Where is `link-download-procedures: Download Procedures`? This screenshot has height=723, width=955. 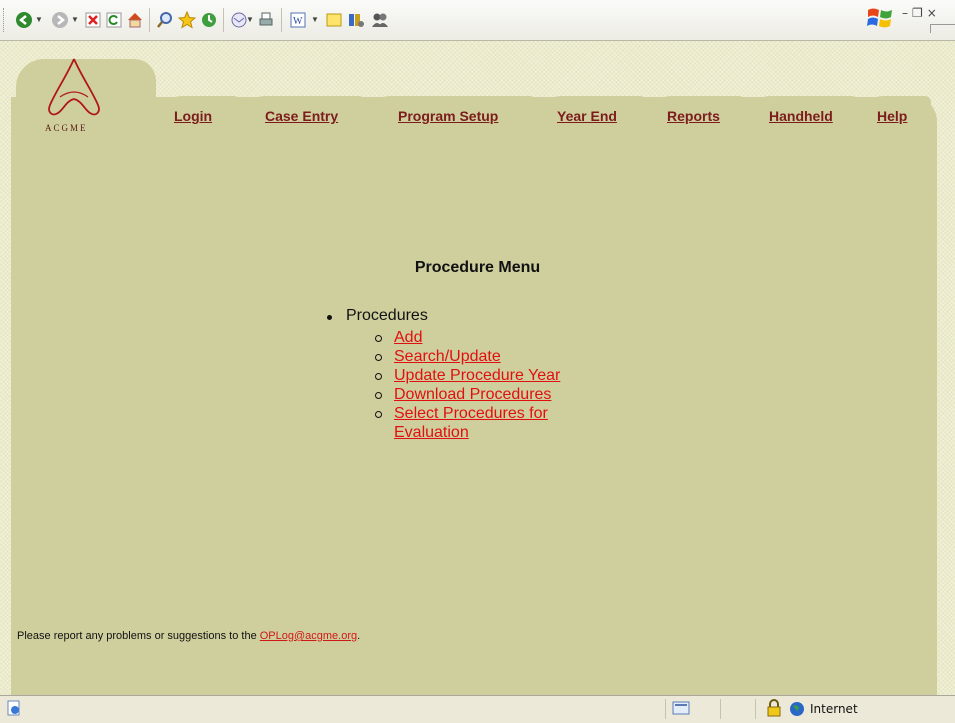 link-download-procedures: Download Procedures is located at coordinates (472, 394).